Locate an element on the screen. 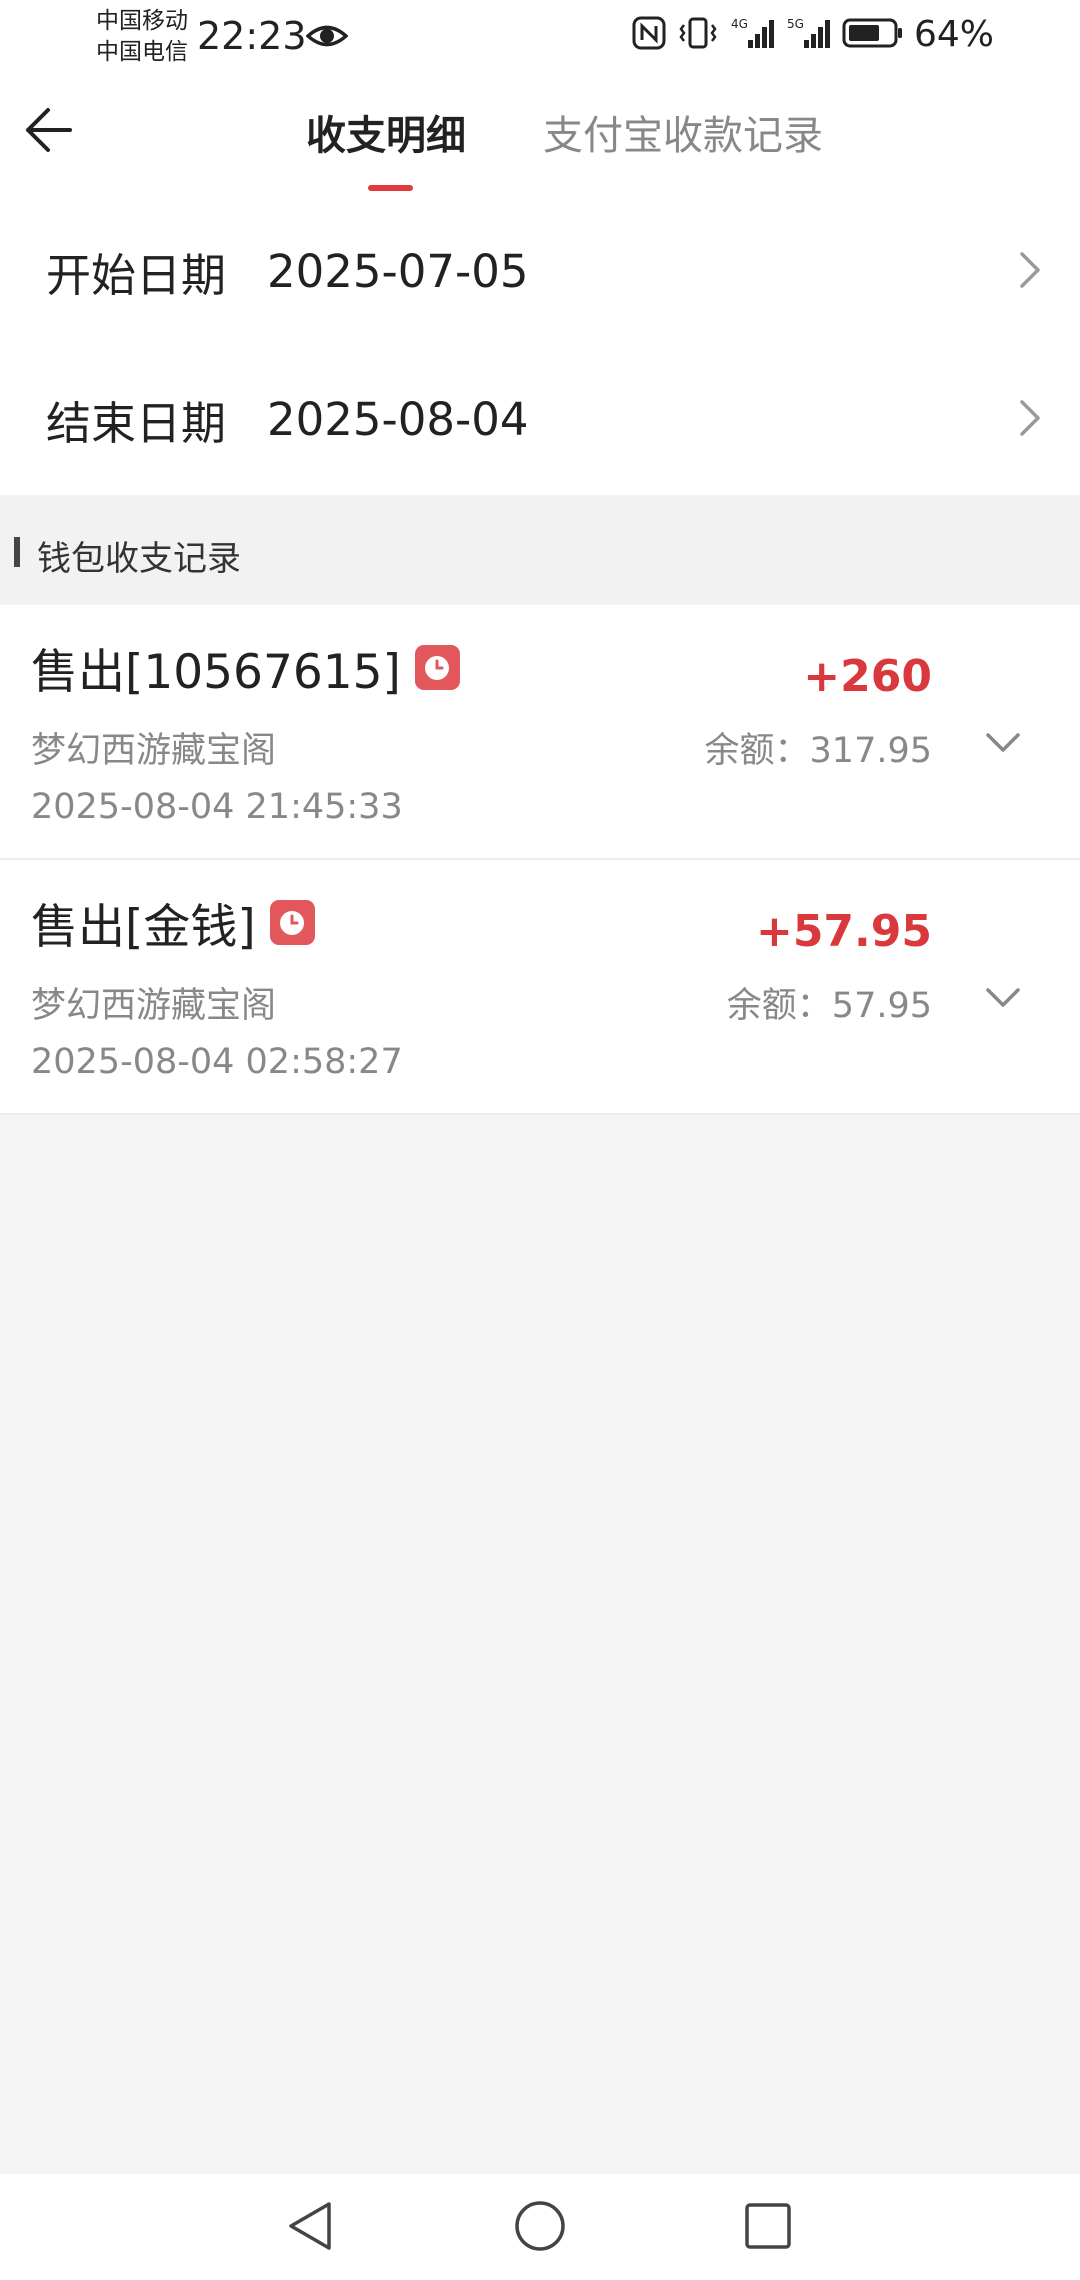 This screenshot has height=2280, width=1080. record-title: 售出[10567615] is located at coordinates (216, 672).